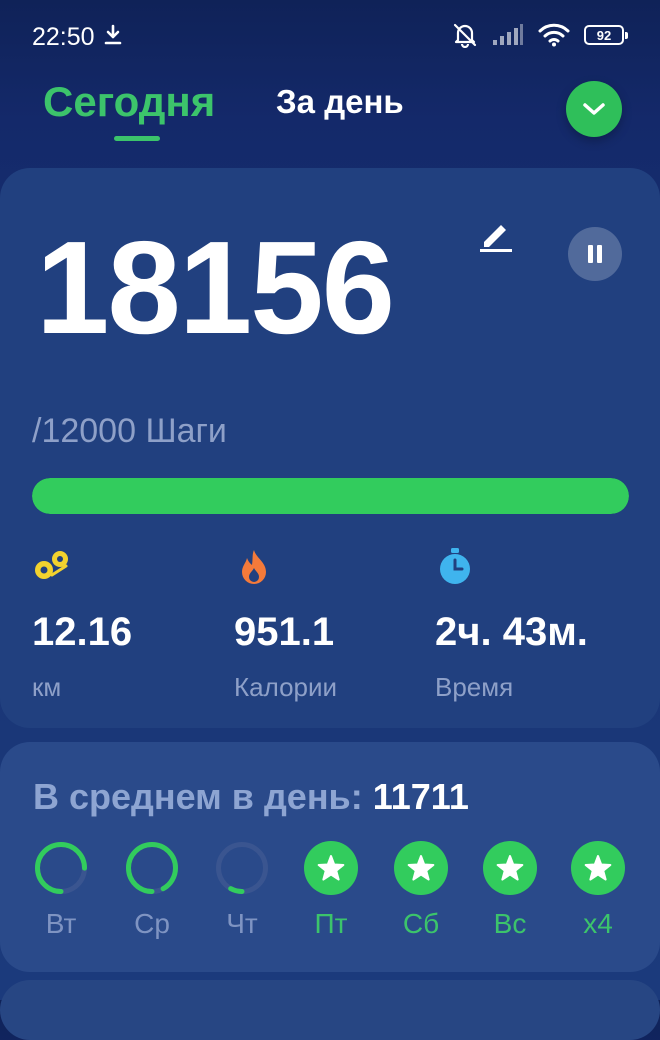 This screenshot has width=660, height=1040. Describe the element at coordinates (242, 923) in the screenshot. I see `day-label: Чт` at that location.